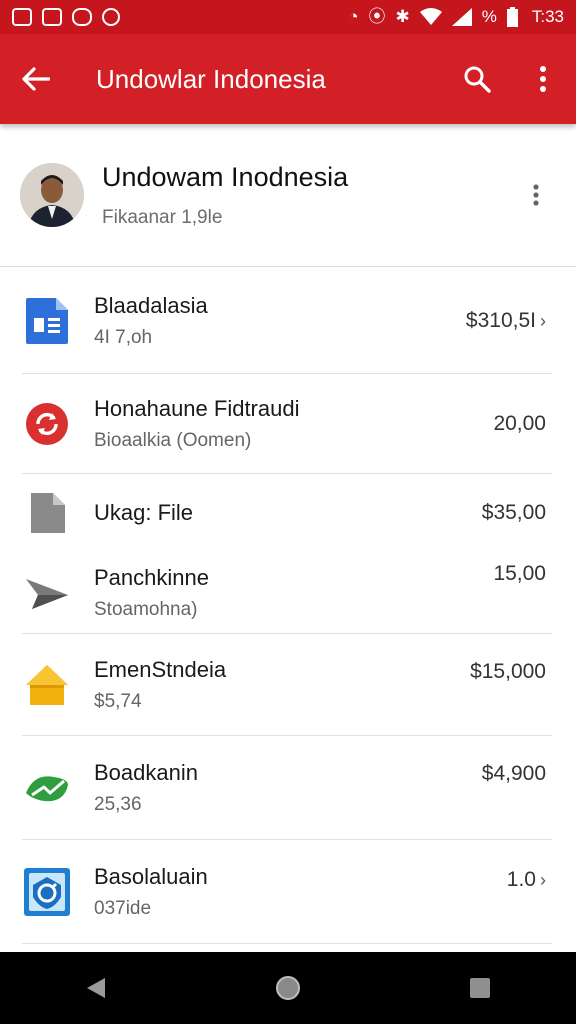 This screenshot has width=576, height=1024. What do you see at coordinates (299, 195) in the screenshot?
I see `profile-text: Undowam Inodnesia Fikaanar 1,9le` at bounding box center [299, 195].